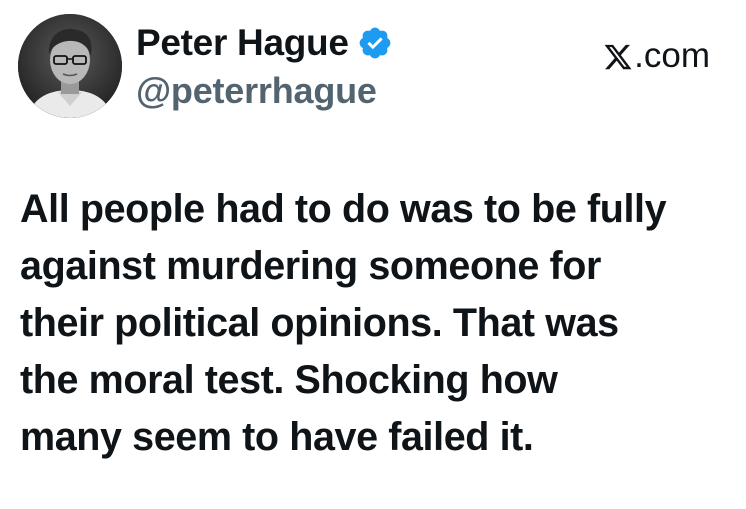 The height and width of the screenshot is (509, 746). I want to click on tweet-line: many seem to have failed it., so click(277, 437).